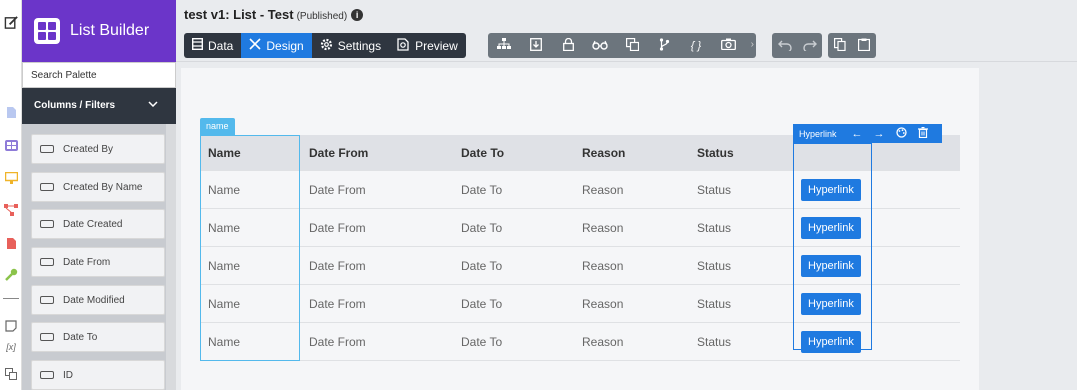  Describe the element at coordinates (11, 274) in the screenshot. I see `key-icon` at that location.